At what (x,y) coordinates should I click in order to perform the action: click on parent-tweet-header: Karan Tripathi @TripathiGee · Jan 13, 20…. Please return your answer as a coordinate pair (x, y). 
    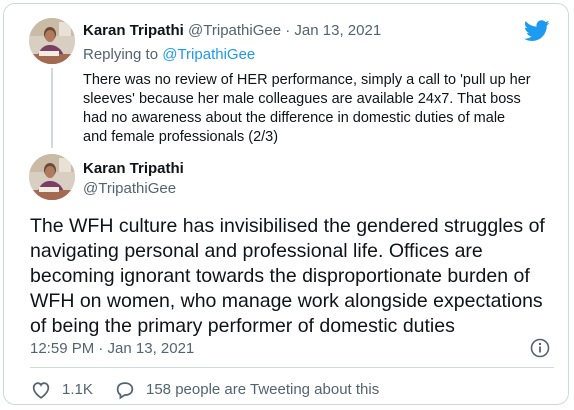
    Looking at the image, I should click on (232, 30).